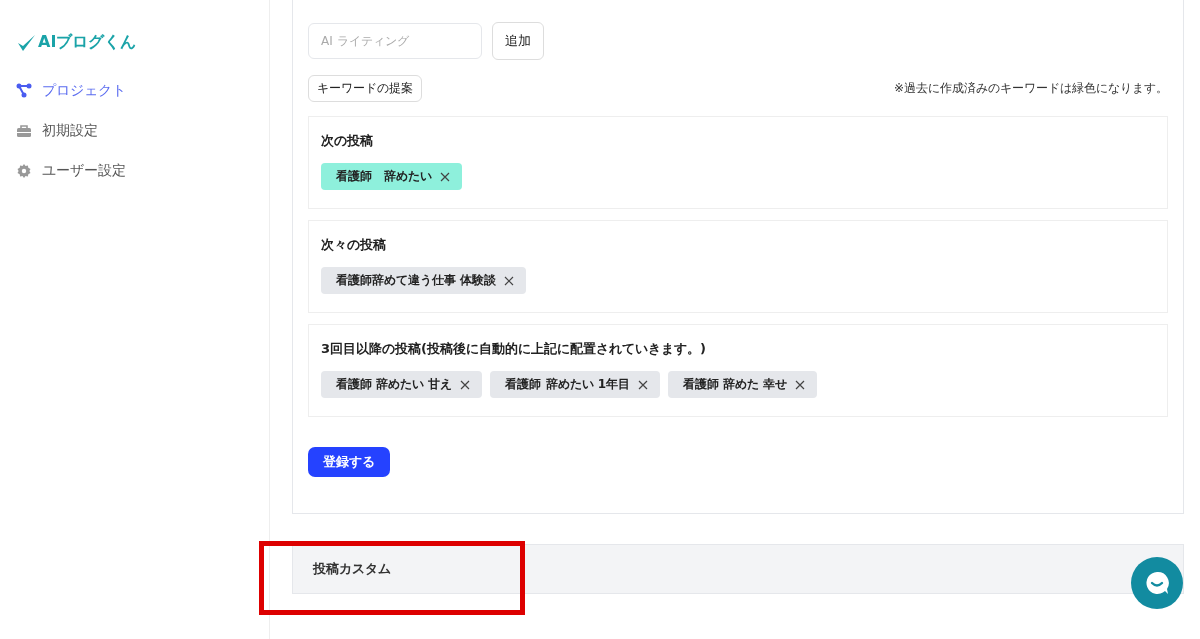 The width and height of the screenshot is (1200, 639). What do you see at coordinates (354, 245) in the screenshot?
I see `section-title: 次々の投稿` at bounding box center [354, 245].